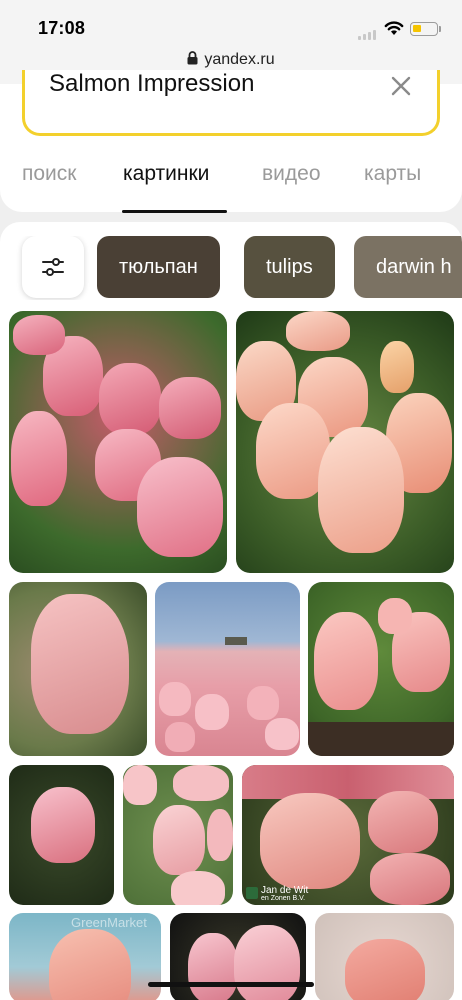  Describe the element at coordinates (231, 24) in the screenshot. I see `status-bar: 17:08` at that location.